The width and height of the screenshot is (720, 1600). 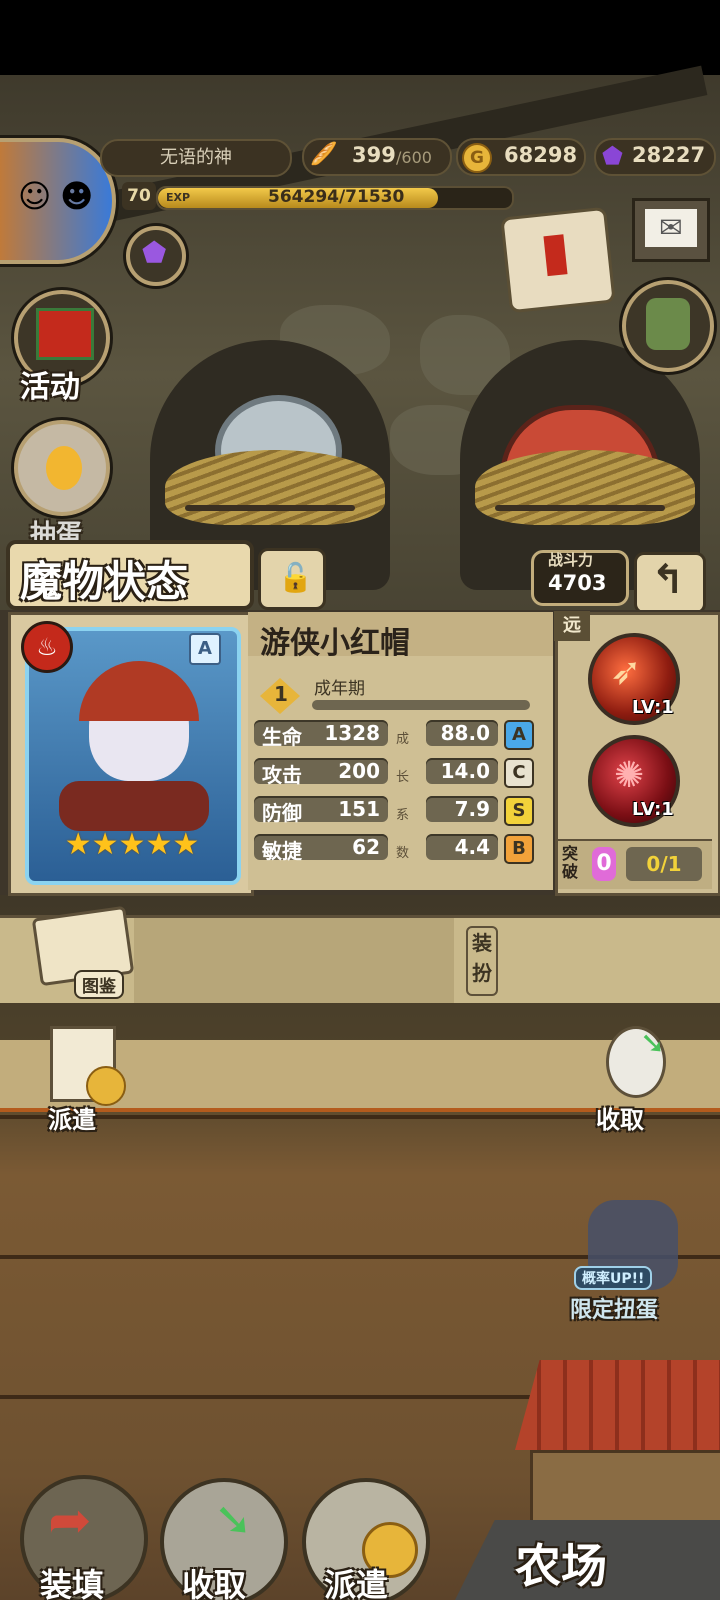 I want to click on envelope-icon: ✉, so click(x=671, y=228).